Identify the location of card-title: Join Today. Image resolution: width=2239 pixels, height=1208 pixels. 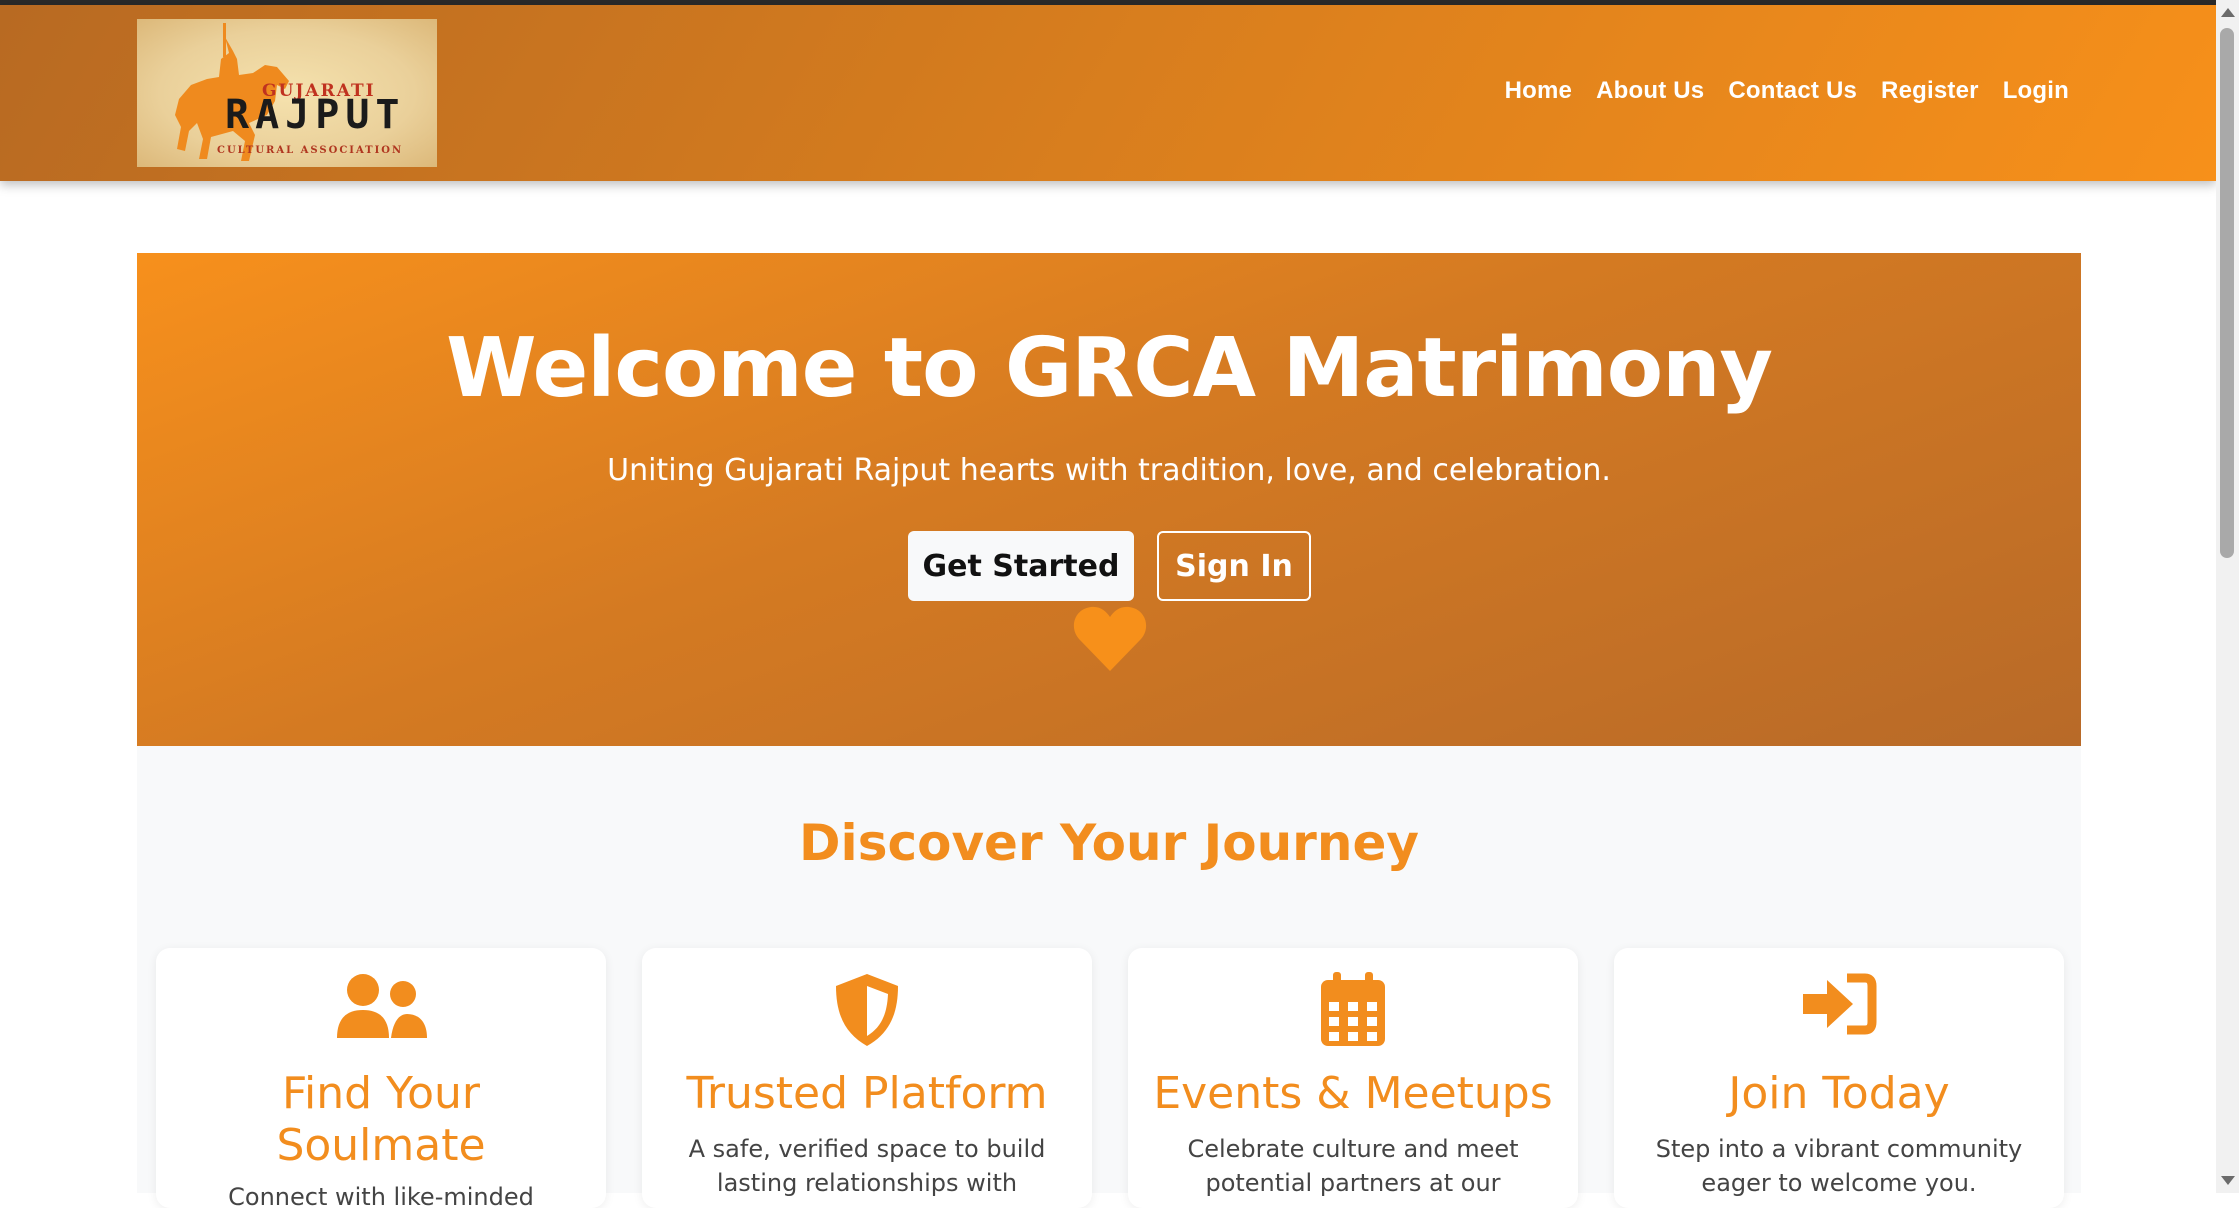
(1839, 1093).